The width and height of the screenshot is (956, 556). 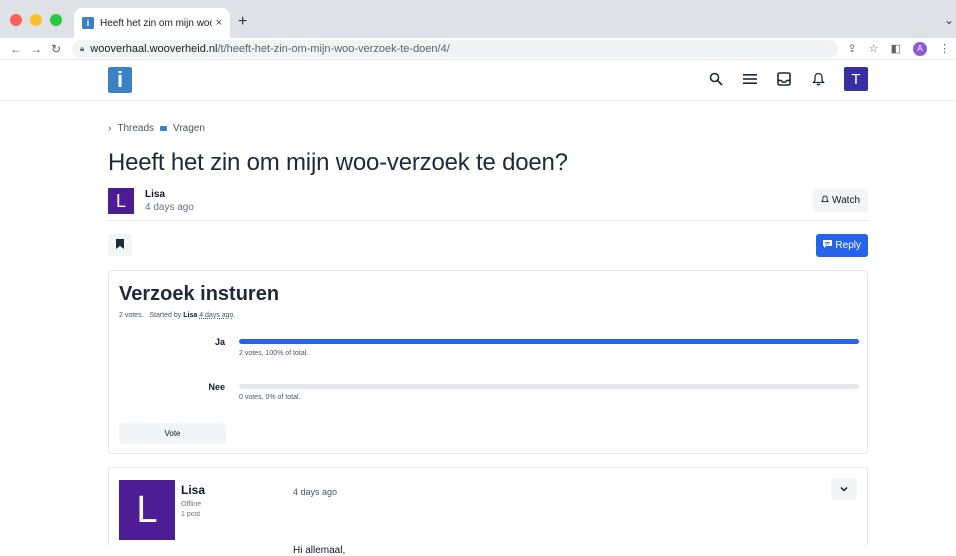 What do you see at coordinates (154, 48) in the screenshot?
I see `url-host: wooverhaal.wooverheid.nl` at bounding box center [154, 48].